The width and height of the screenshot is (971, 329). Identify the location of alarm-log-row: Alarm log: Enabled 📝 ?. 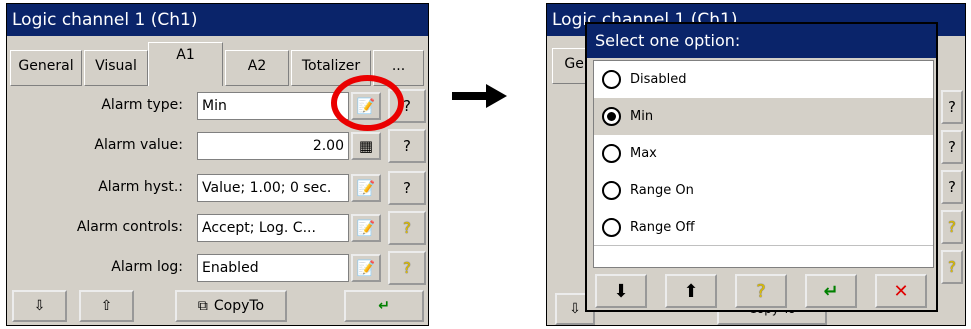
(217, 267).